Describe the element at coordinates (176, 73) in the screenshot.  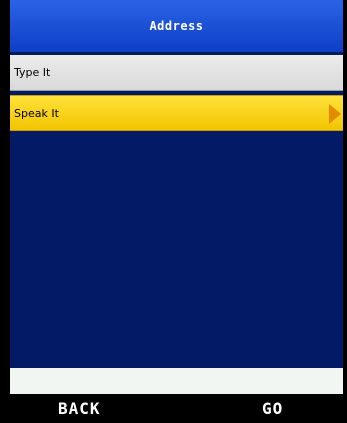
I see `menu-item-type-it: Type It` at that location.